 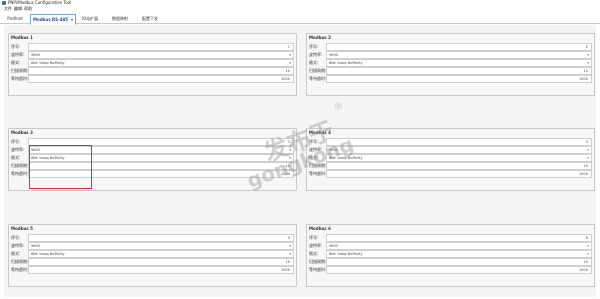 What do you see at coordinates (318, 78) in the screenshot?
I see `field-label: 等待超时:` at bounding box center [318, 78].